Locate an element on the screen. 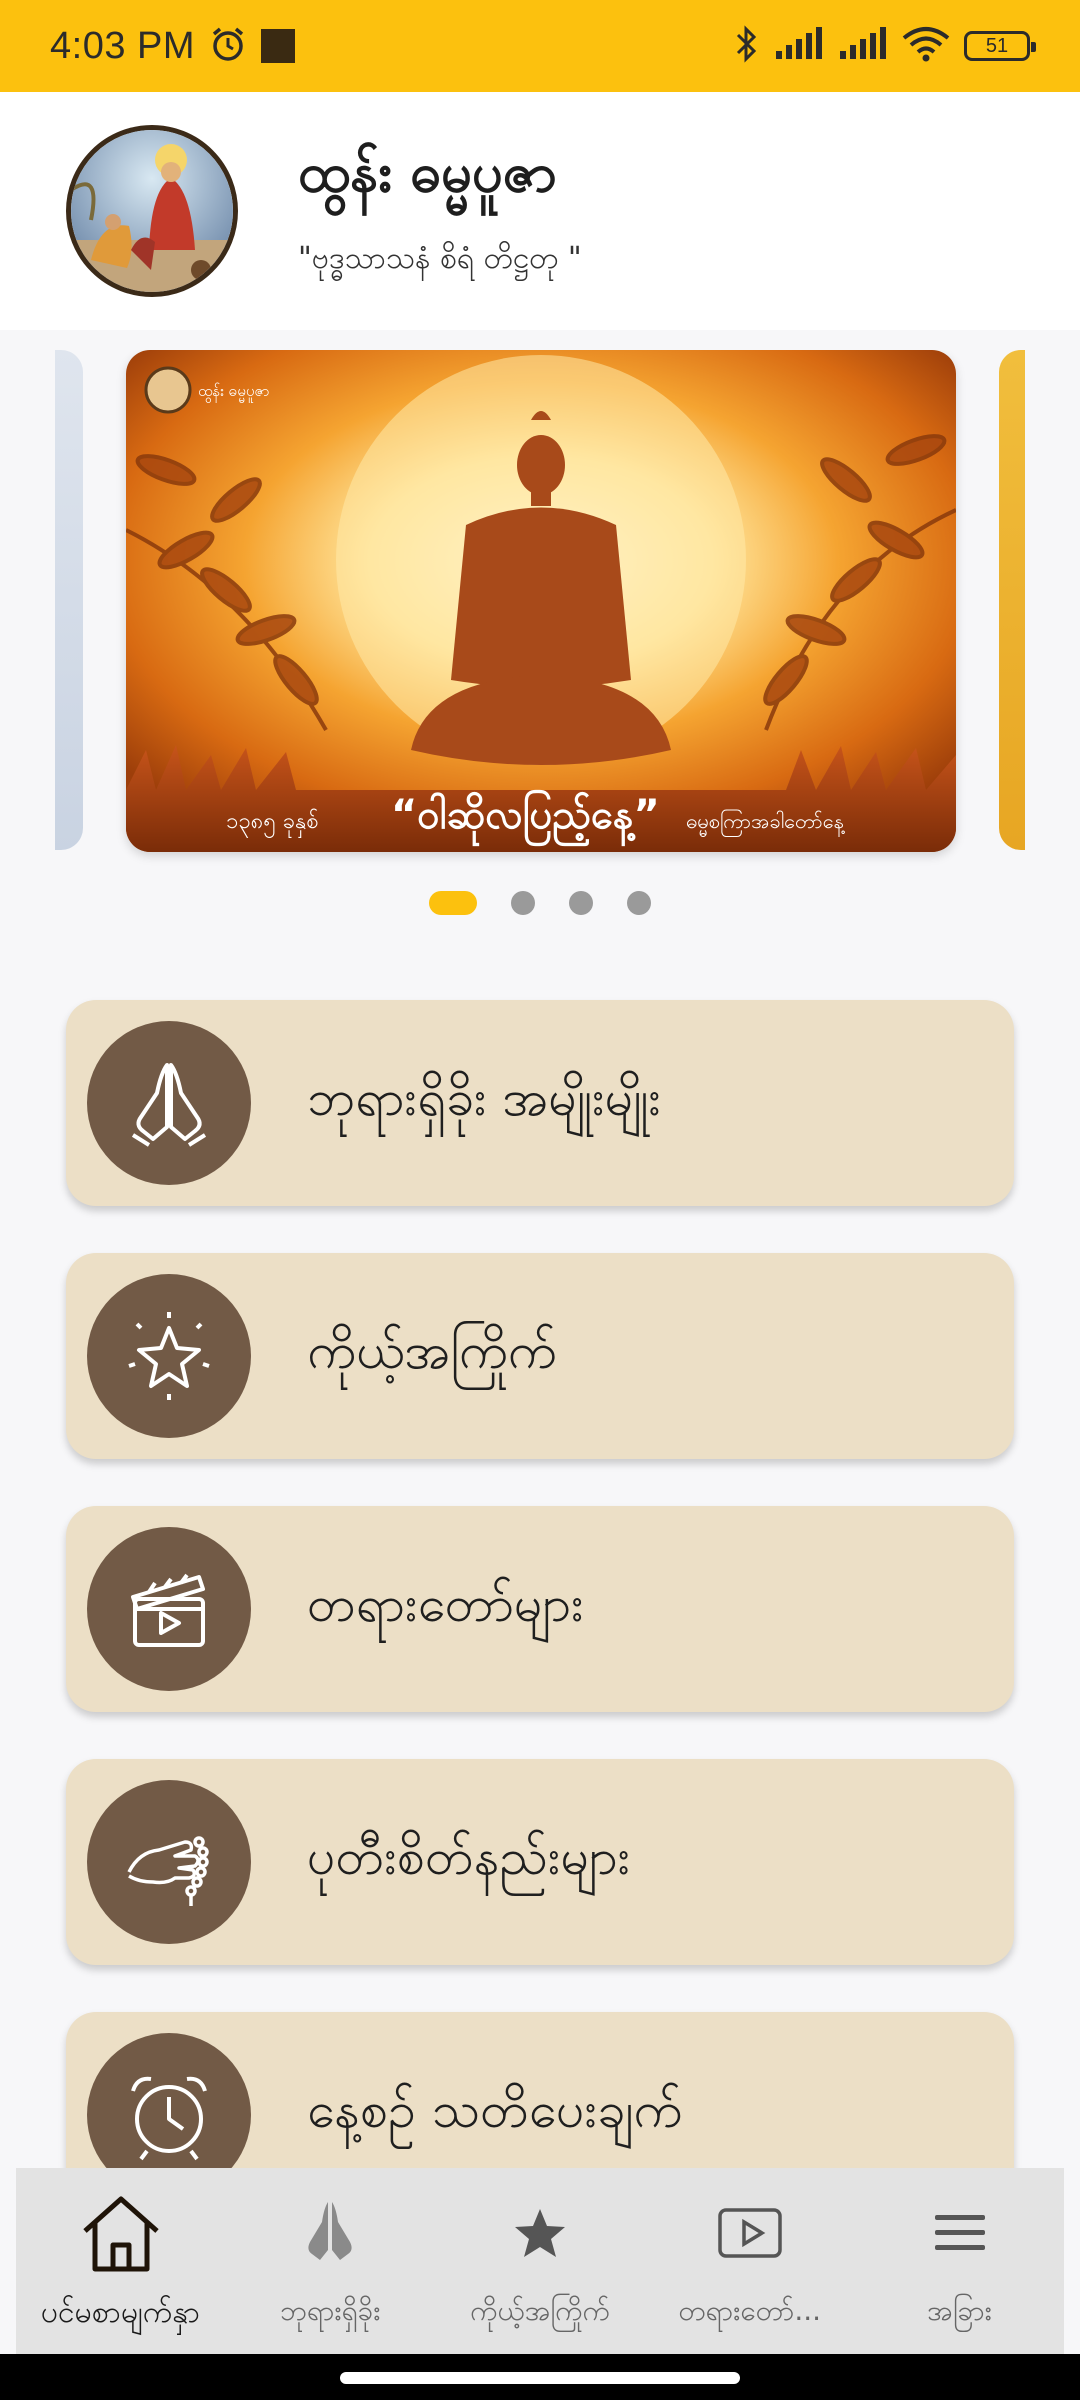  bluetooth-icon is located at coordinates (747, 46).